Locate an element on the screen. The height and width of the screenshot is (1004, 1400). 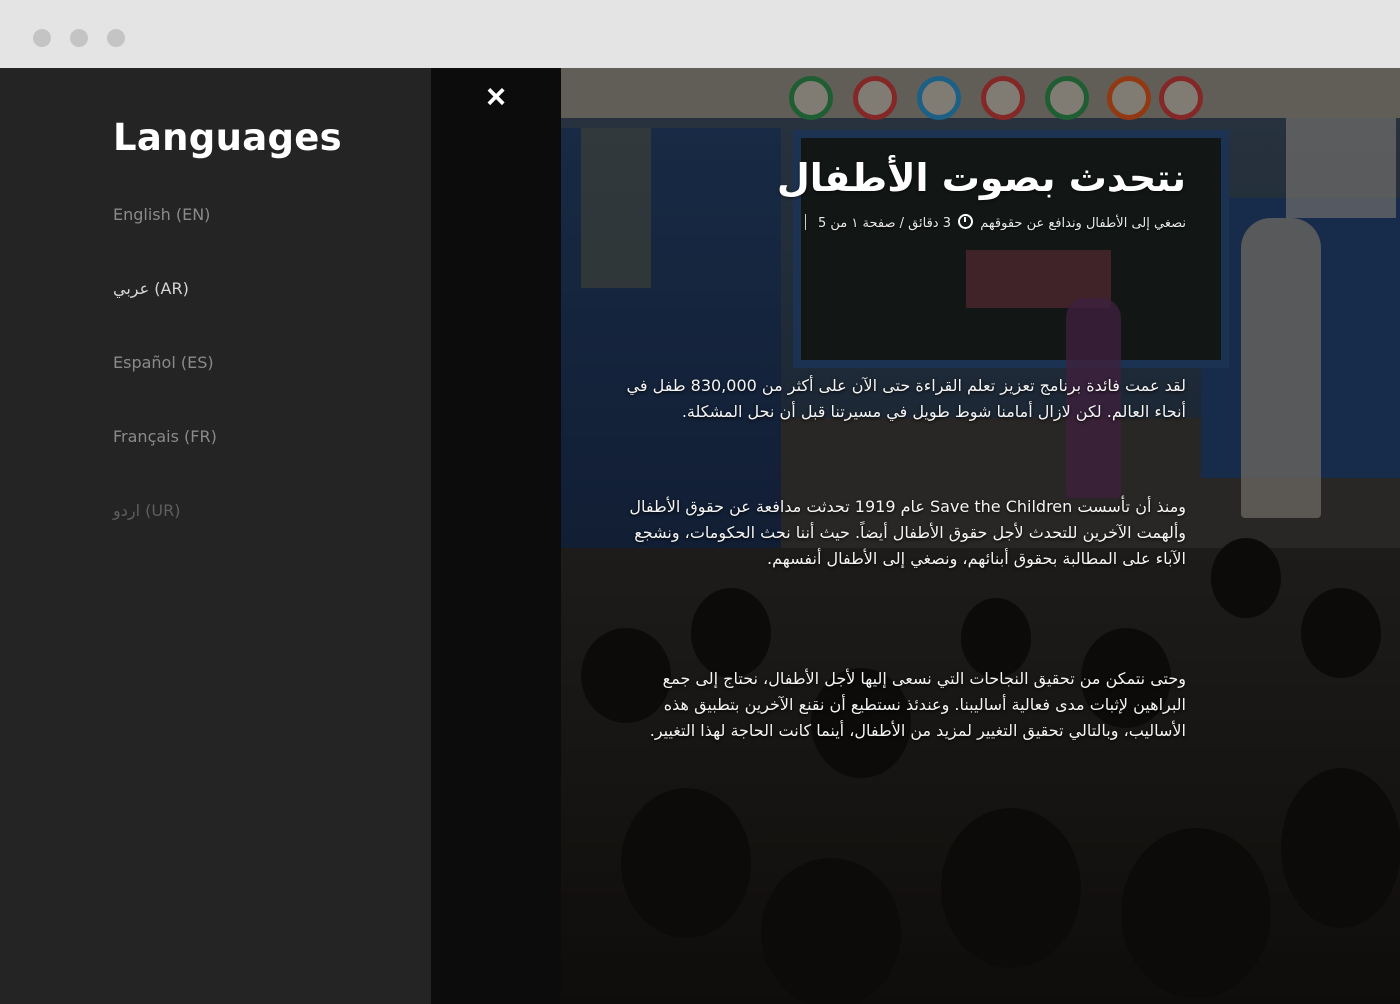
clock-icon is located at coordinates (966, 221).